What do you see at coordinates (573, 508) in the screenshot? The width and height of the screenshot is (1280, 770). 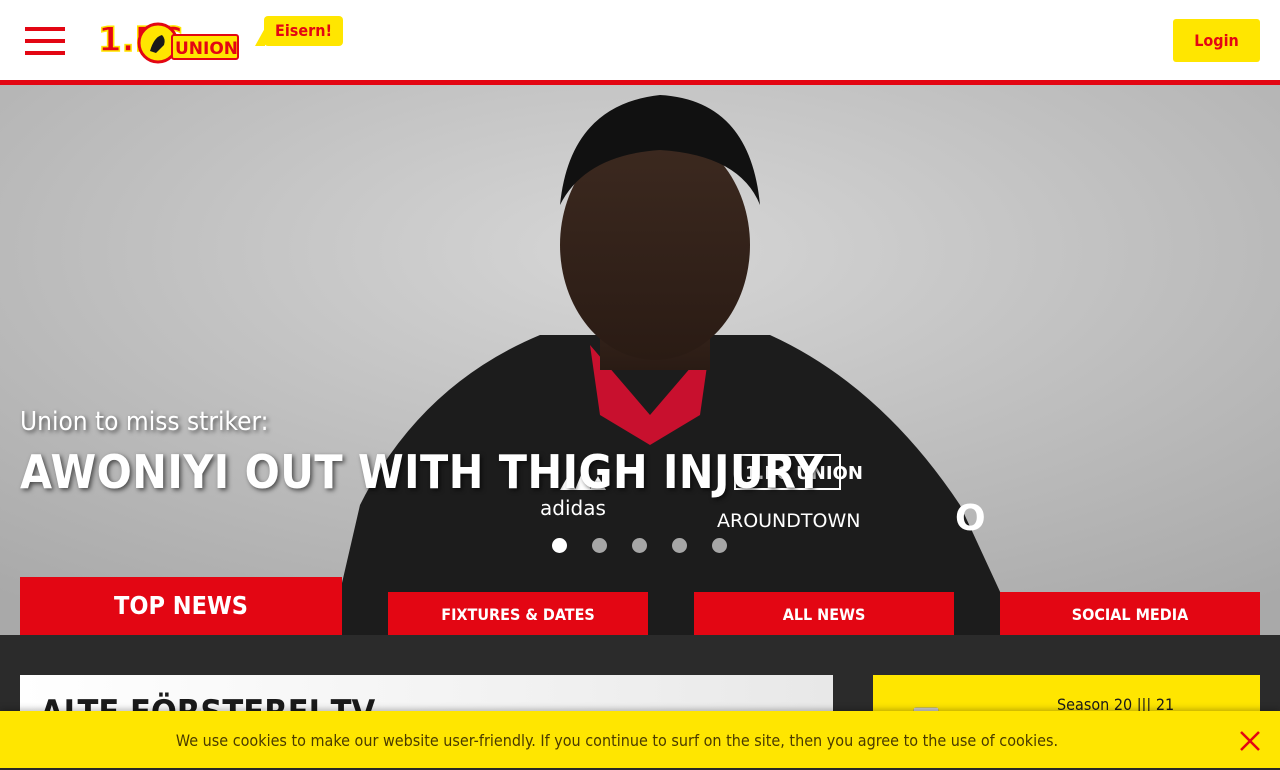 I see `svg-text: adidas` at bounding box center [573, 508].